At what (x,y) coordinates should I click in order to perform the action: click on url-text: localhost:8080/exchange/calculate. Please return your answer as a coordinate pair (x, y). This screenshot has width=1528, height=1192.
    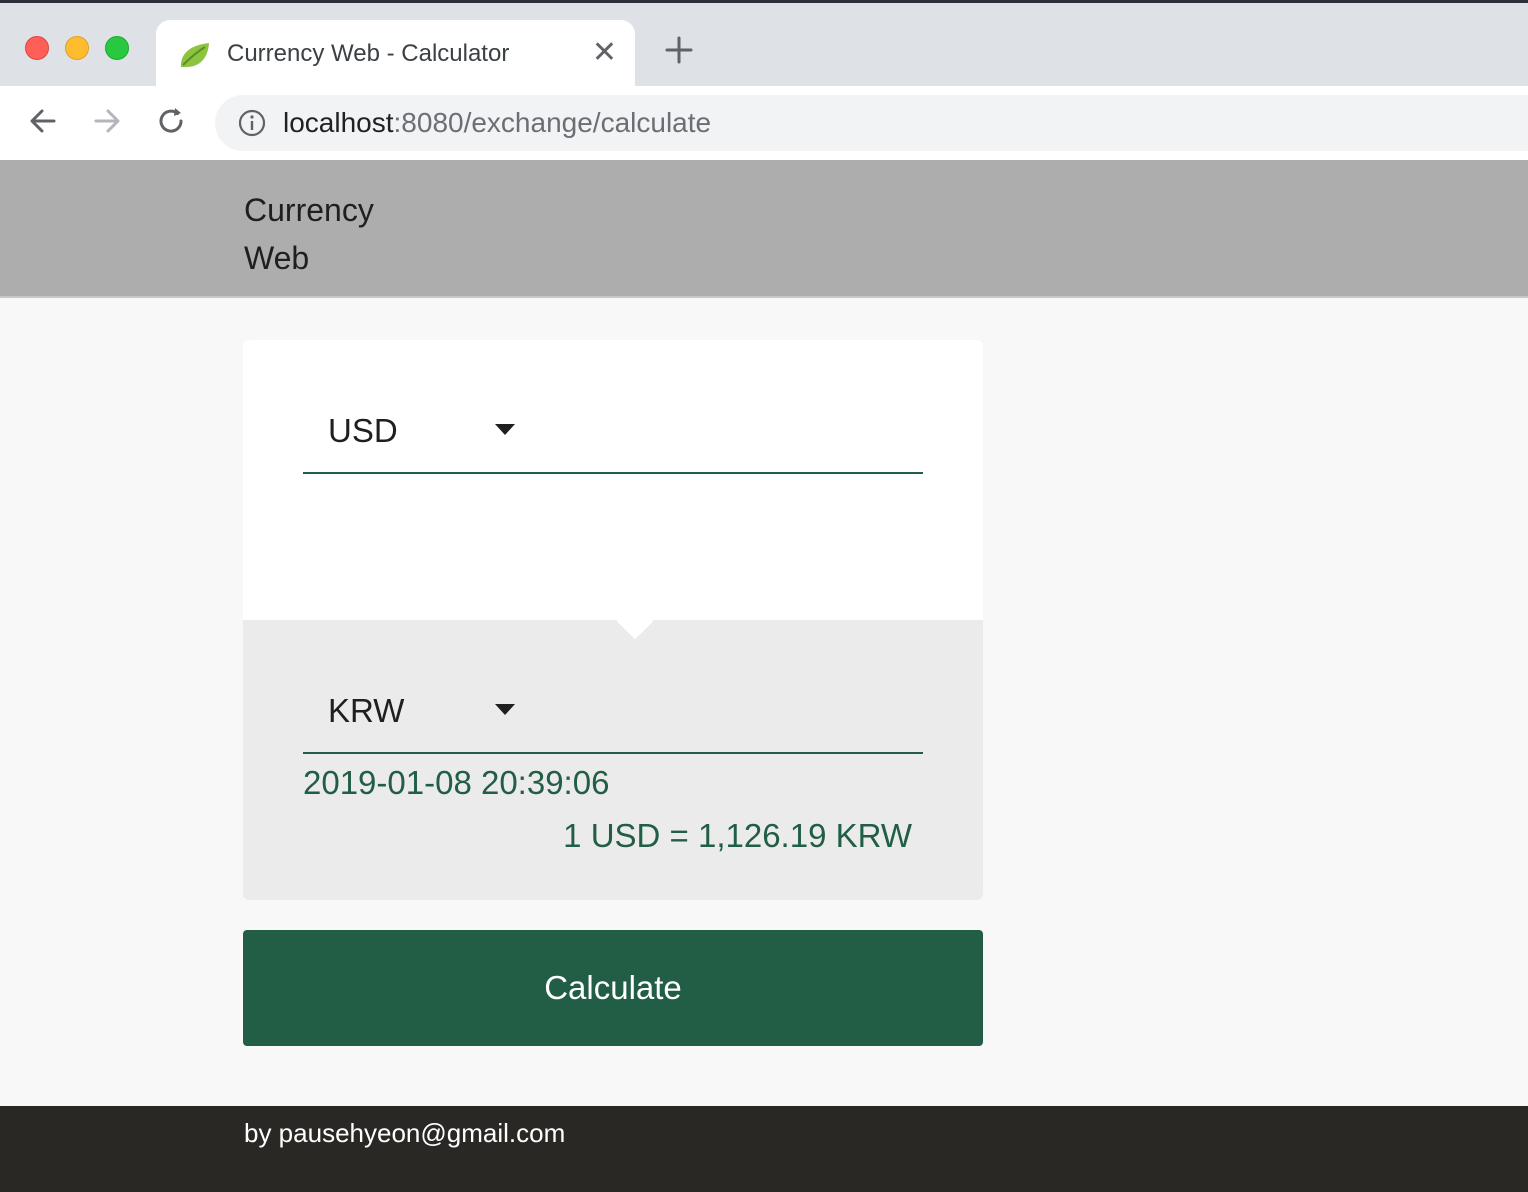
    Looking at the image, I should click on (497, 123).